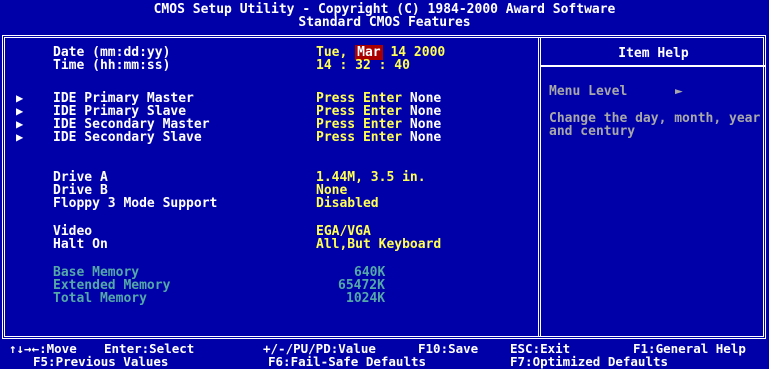 This screenshot has height=369, width=772. What do you see at coordinates (271, 137) in the screenshot?
I see `ide-secondary-slave-row: ▶ IDE Secondary Slave Press Enter None` at bounding box center [271, 137].